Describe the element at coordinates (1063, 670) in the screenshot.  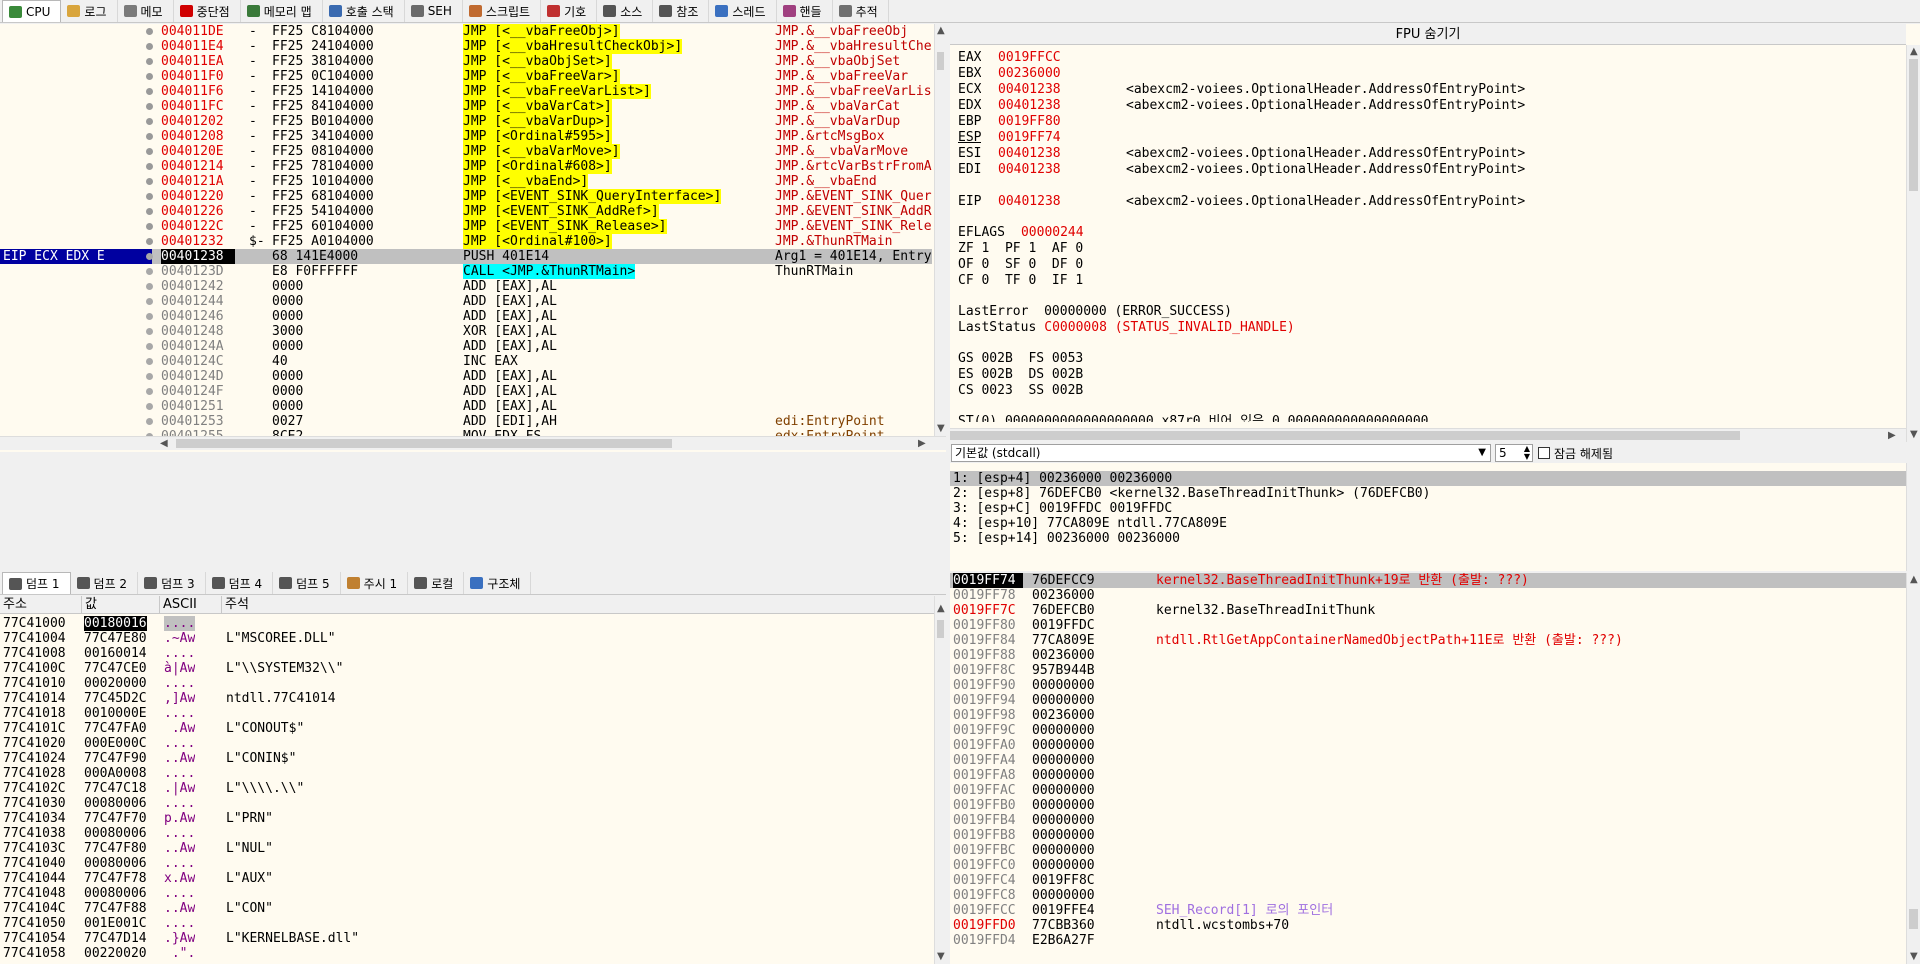
I see `stack-value: 957B944B` at that location.